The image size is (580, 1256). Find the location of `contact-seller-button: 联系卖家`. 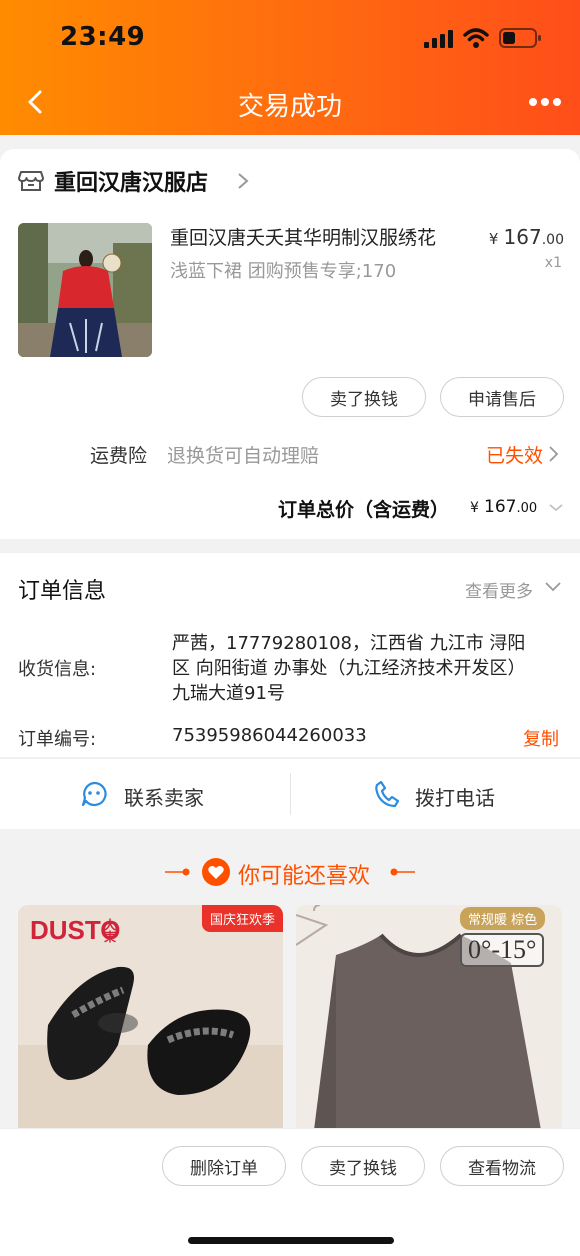

contact-seller-button: 联系卖家 is located at coordinates (145, 794).